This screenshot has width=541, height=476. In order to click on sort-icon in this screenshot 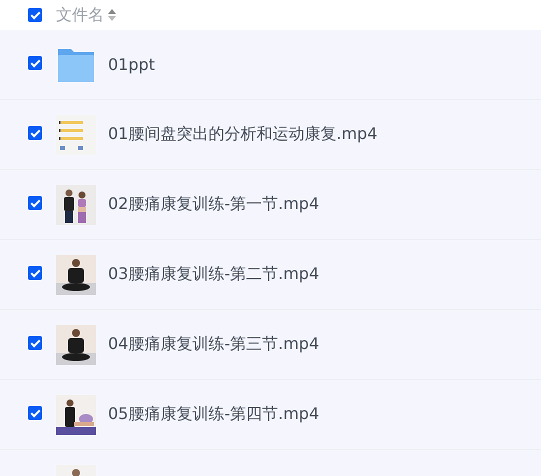, I will do `click(112, 15)`.